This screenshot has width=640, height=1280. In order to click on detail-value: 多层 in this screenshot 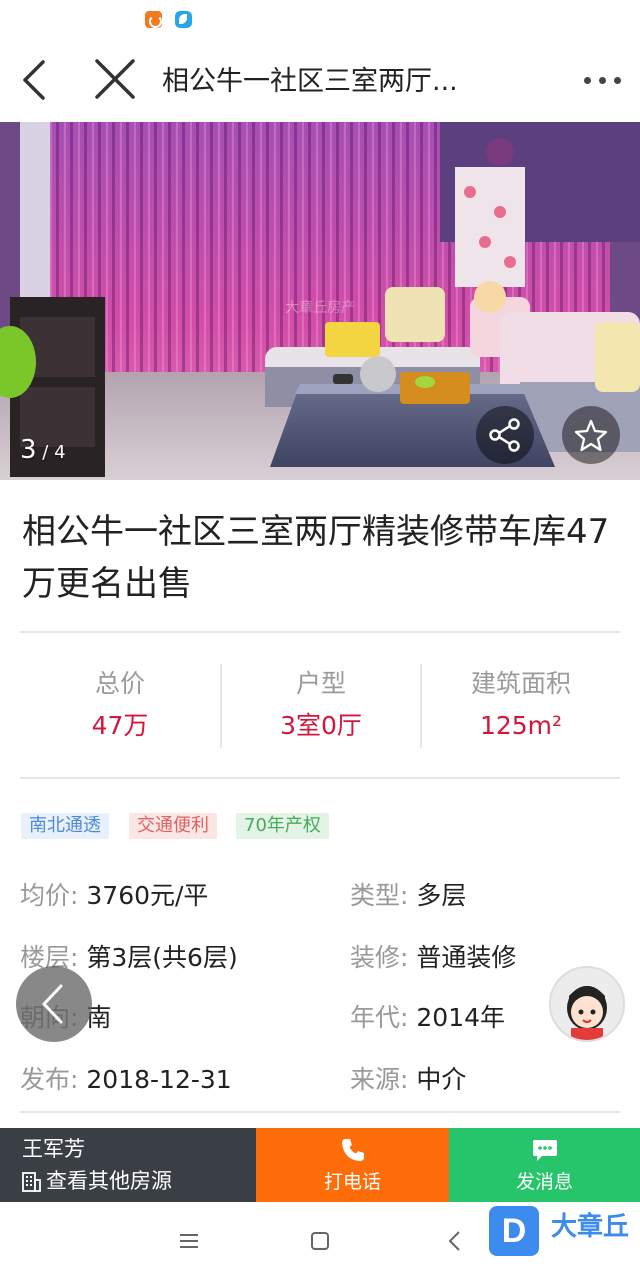, I will do `click(441, 895)`.